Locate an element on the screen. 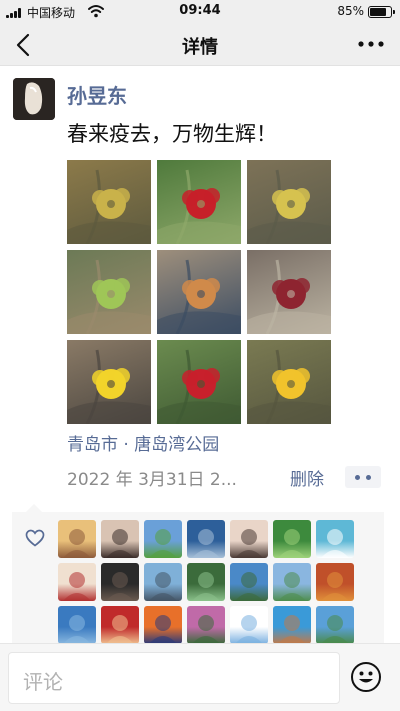  author-name: 孙昱东 is located at coordinates (97, 94).